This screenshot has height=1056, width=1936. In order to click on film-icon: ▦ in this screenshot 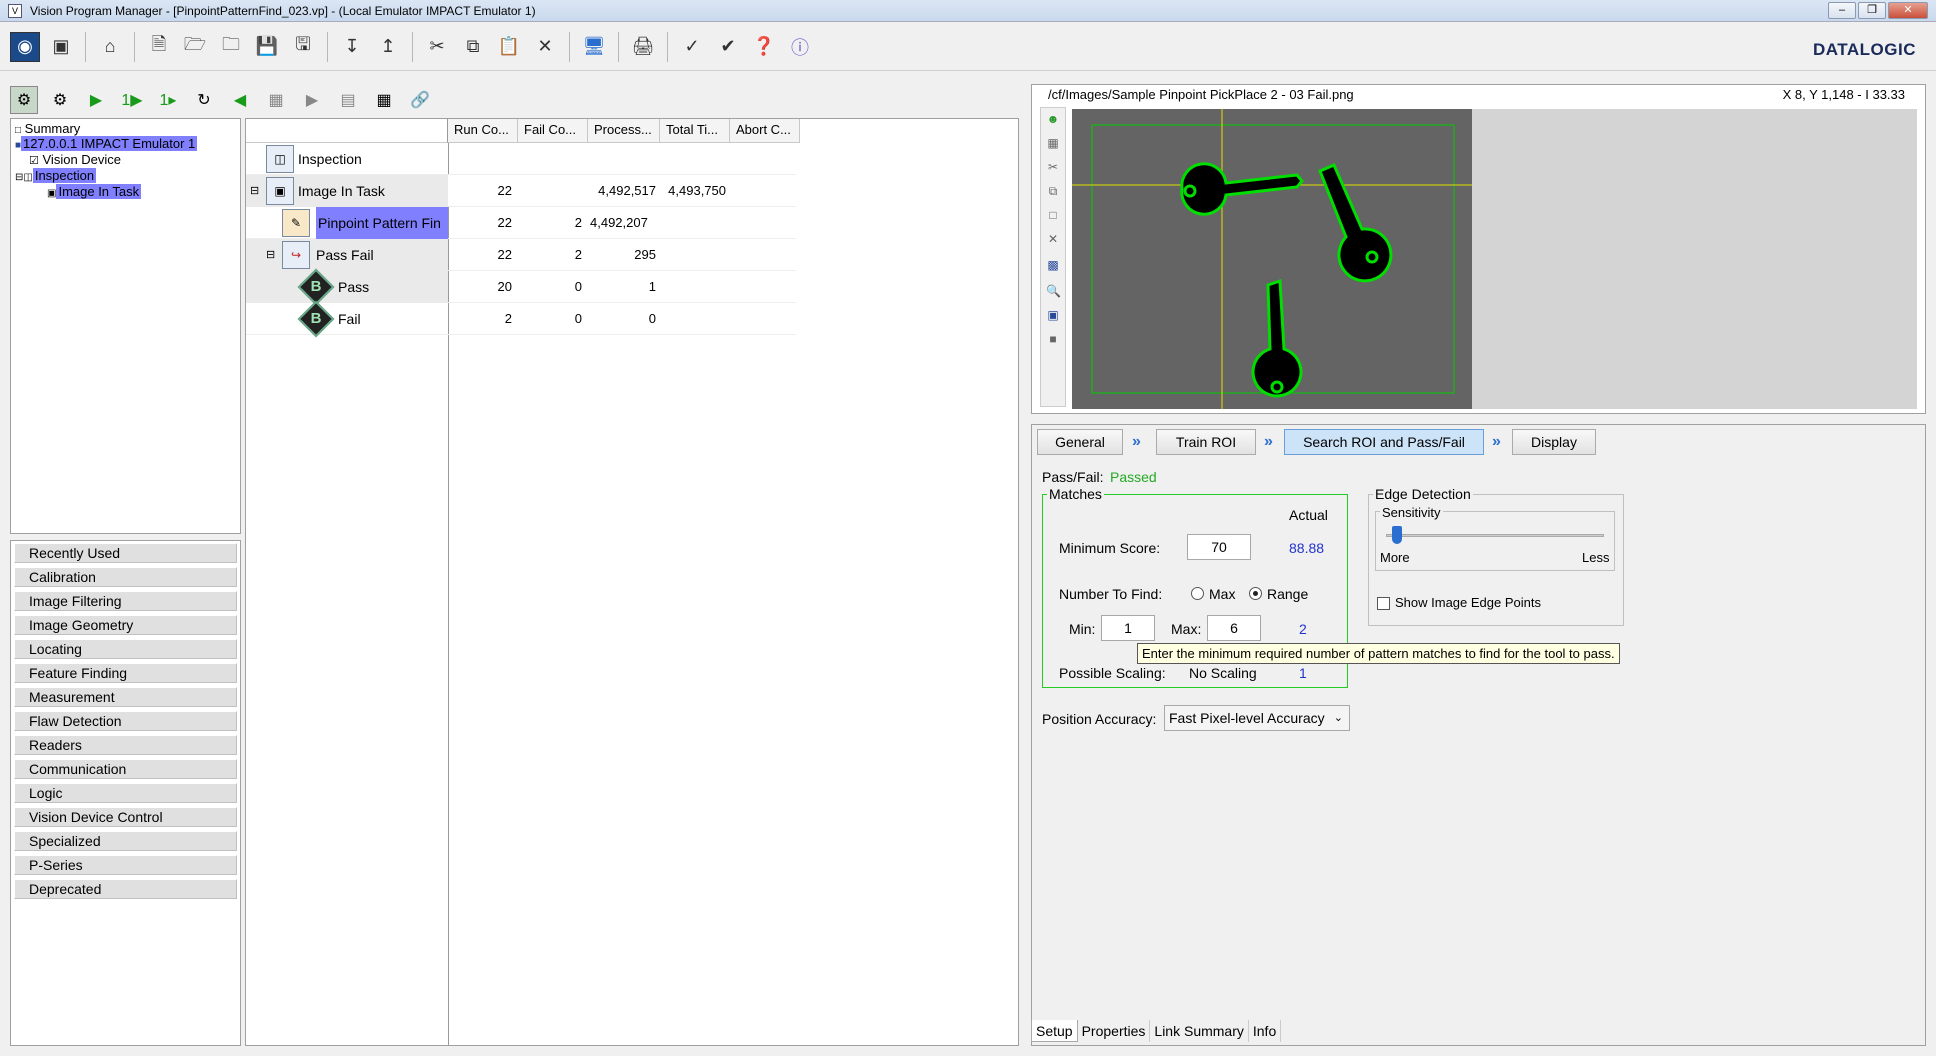, I will do `click(276, 100)`.